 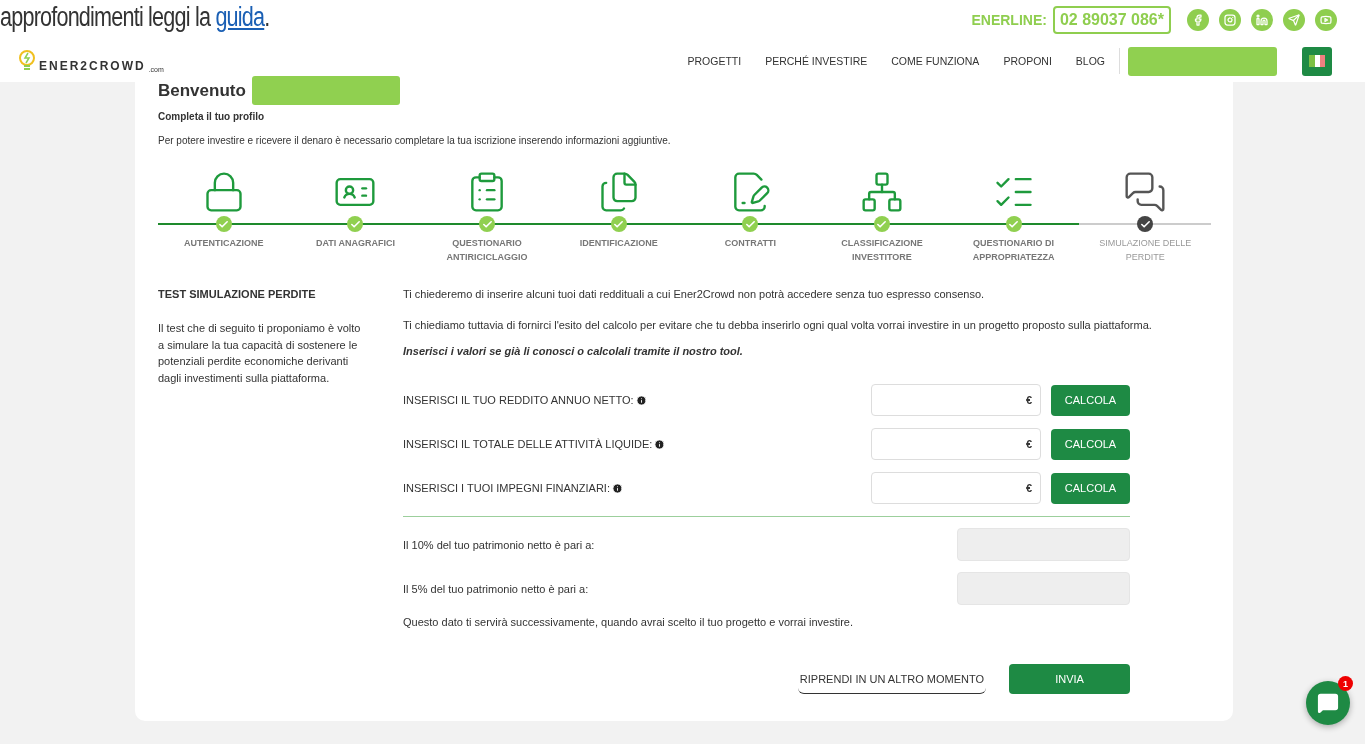 I want to click on step-label: AUTENTICAZIONE, so click(x=224, y=243).